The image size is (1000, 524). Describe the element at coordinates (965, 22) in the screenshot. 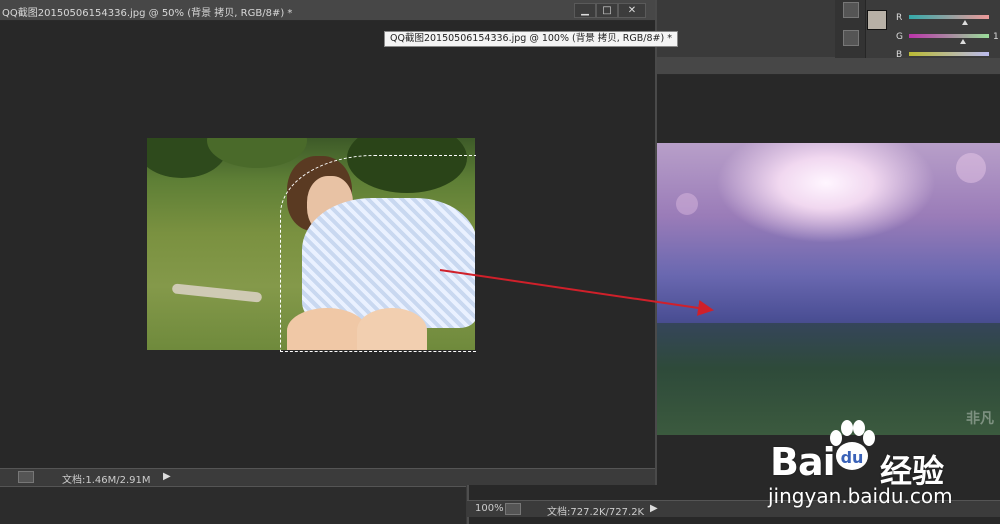

I see `slider-r-thumb` at that location.